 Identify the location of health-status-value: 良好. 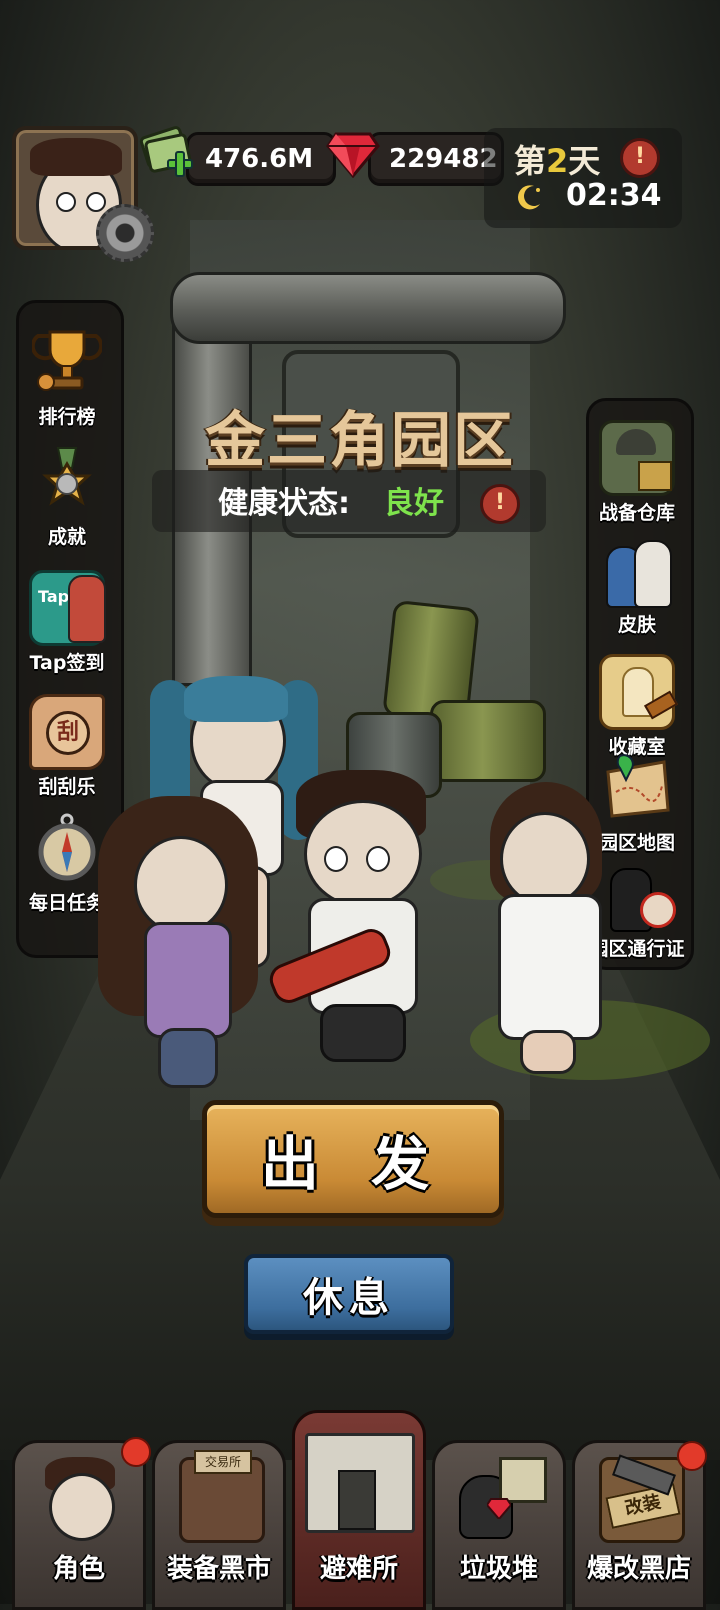
(414, 503).